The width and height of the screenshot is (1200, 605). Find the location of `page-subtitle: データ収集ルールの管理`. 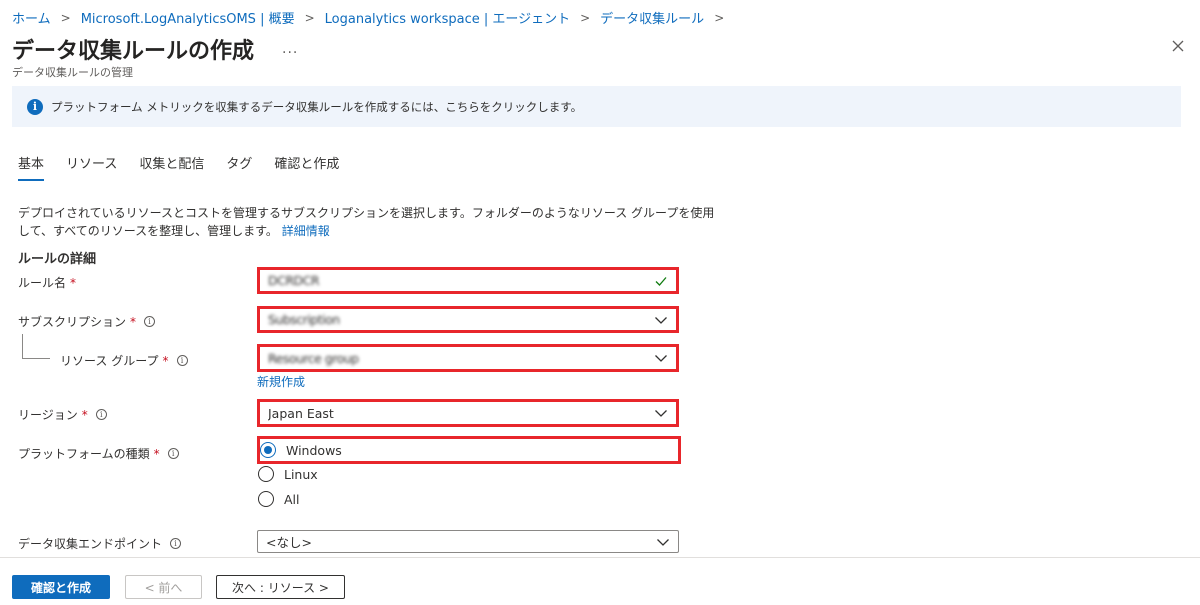

page-subtitle: データ収集ルールの管理 is located at coordinates (72, 72).